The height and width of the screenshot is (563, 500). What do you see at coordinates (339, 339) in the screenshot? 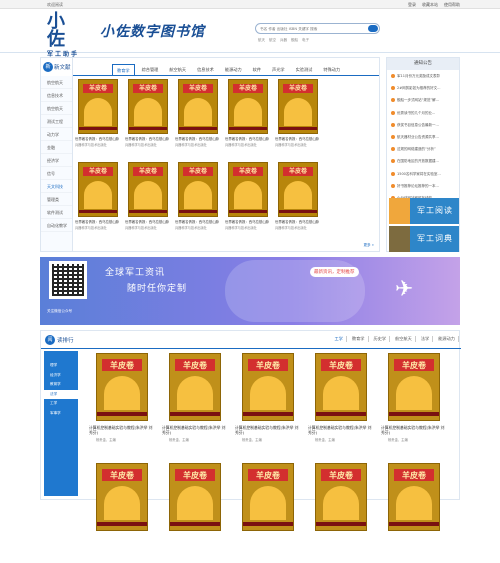
I see `ranking-tab: 工学` at bounding box center [339, 339].